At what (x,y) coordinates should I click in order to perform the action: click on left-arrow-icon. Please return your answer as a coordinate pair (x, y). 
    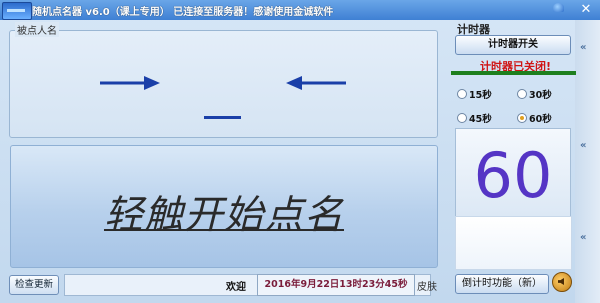
    Looking at the image, I should click on (130, 83).